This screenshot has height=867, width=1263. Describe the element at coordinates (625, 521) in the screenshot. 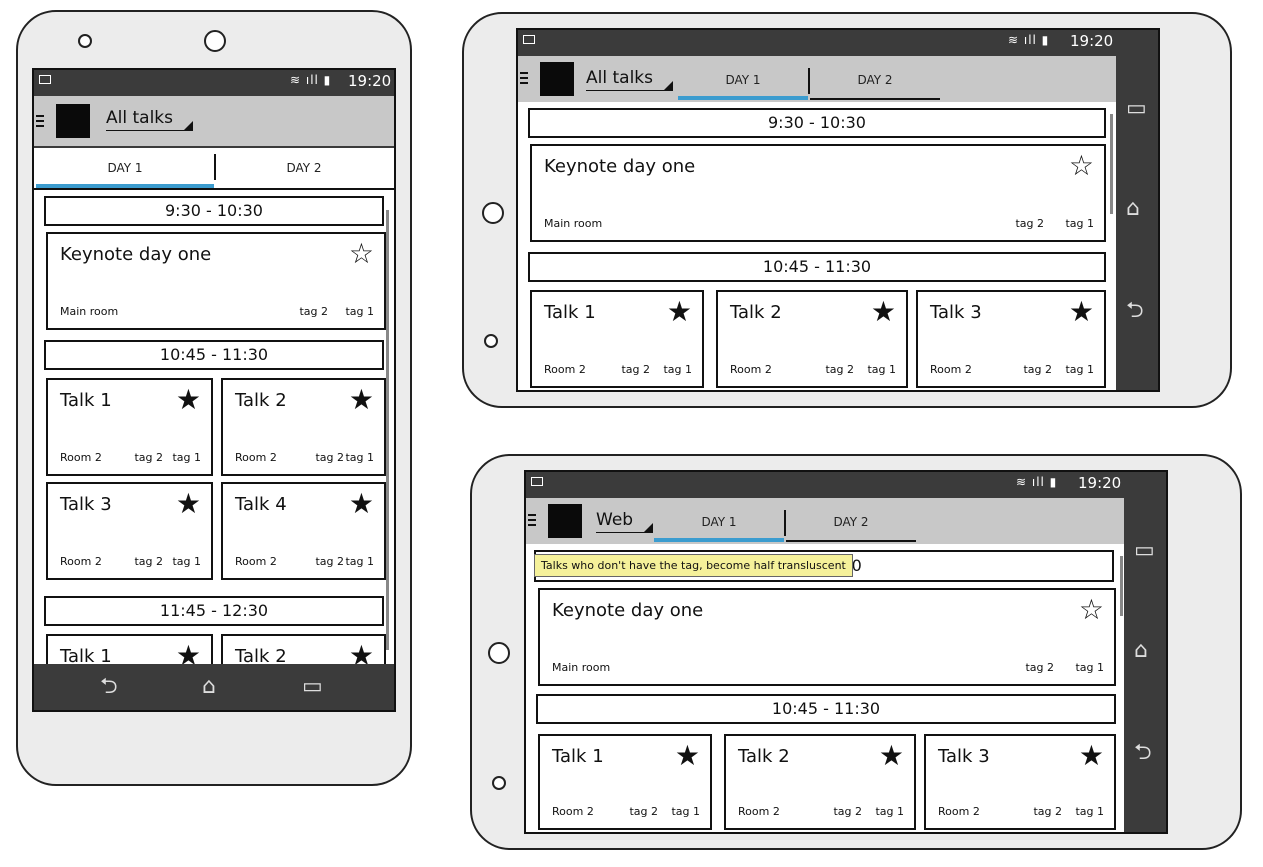

I see `app-title-dropdown: Web` at that location.